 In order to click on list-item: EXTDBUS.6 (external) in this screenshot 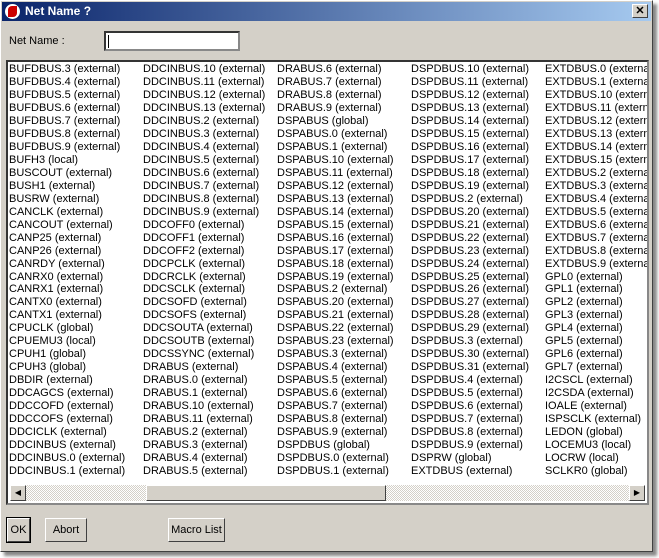, I will do `click(596, 225)`.